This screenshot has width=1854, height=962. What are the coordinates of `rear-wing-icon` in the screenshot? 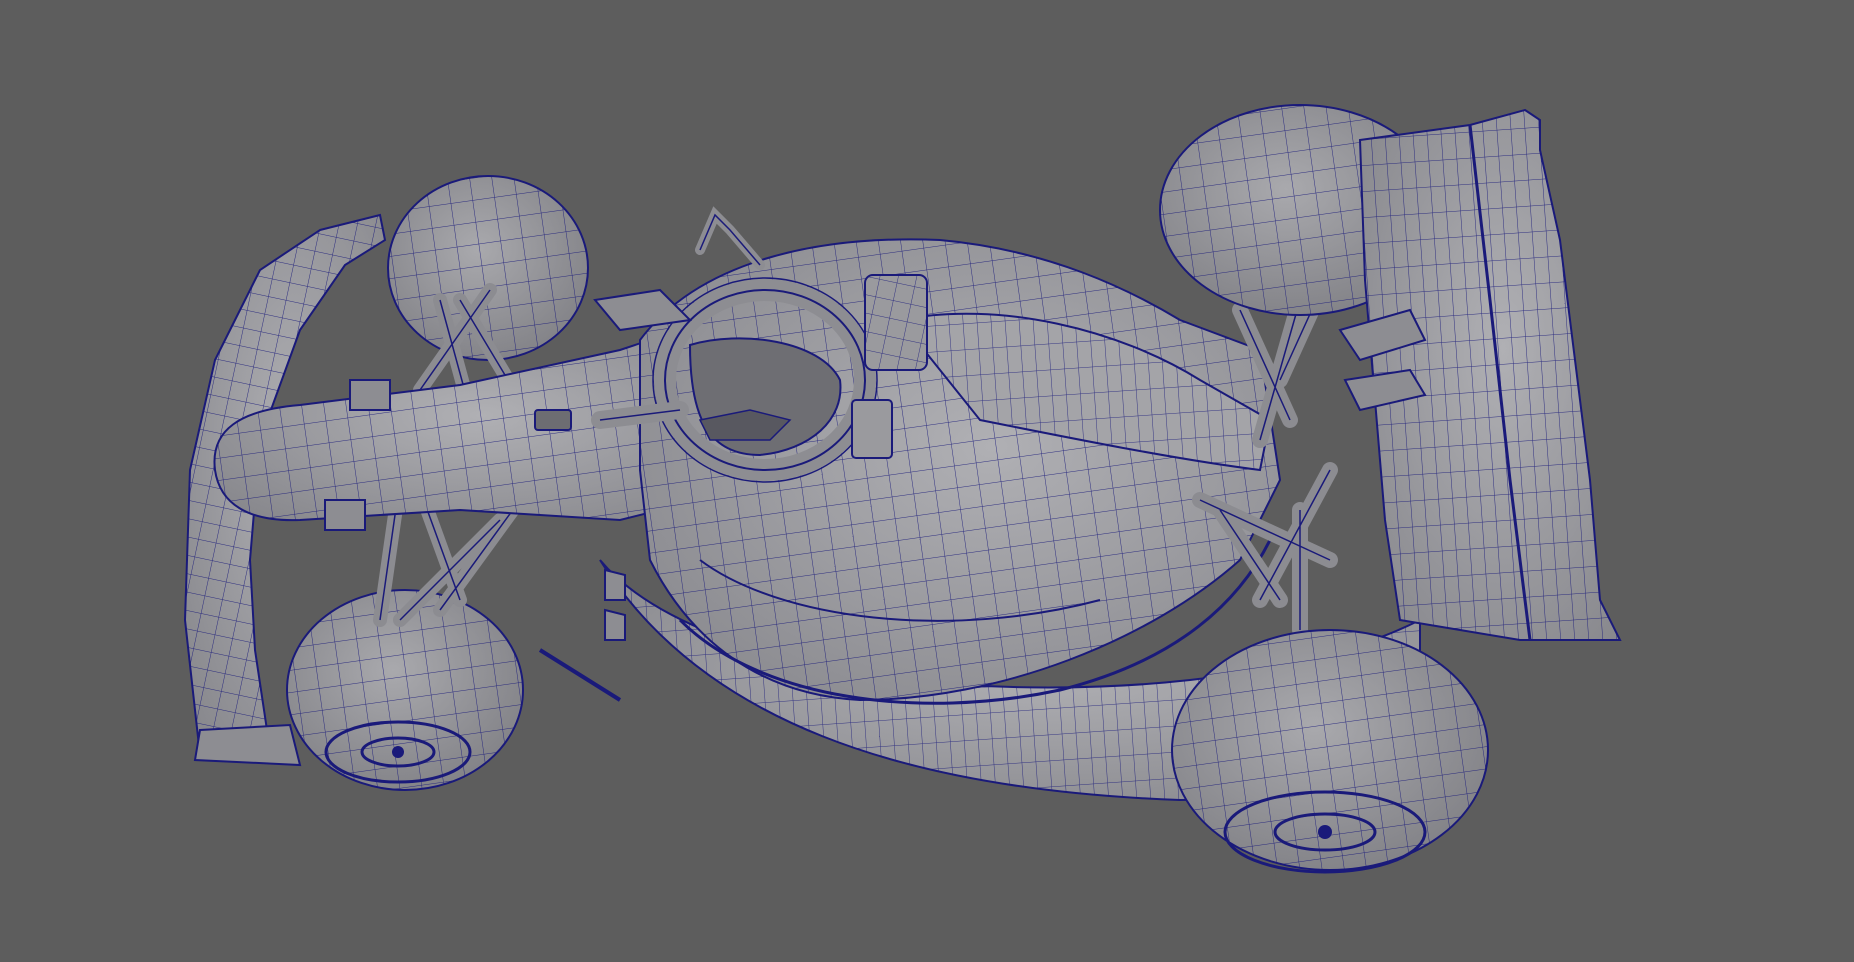 It's located at (1480, 374).